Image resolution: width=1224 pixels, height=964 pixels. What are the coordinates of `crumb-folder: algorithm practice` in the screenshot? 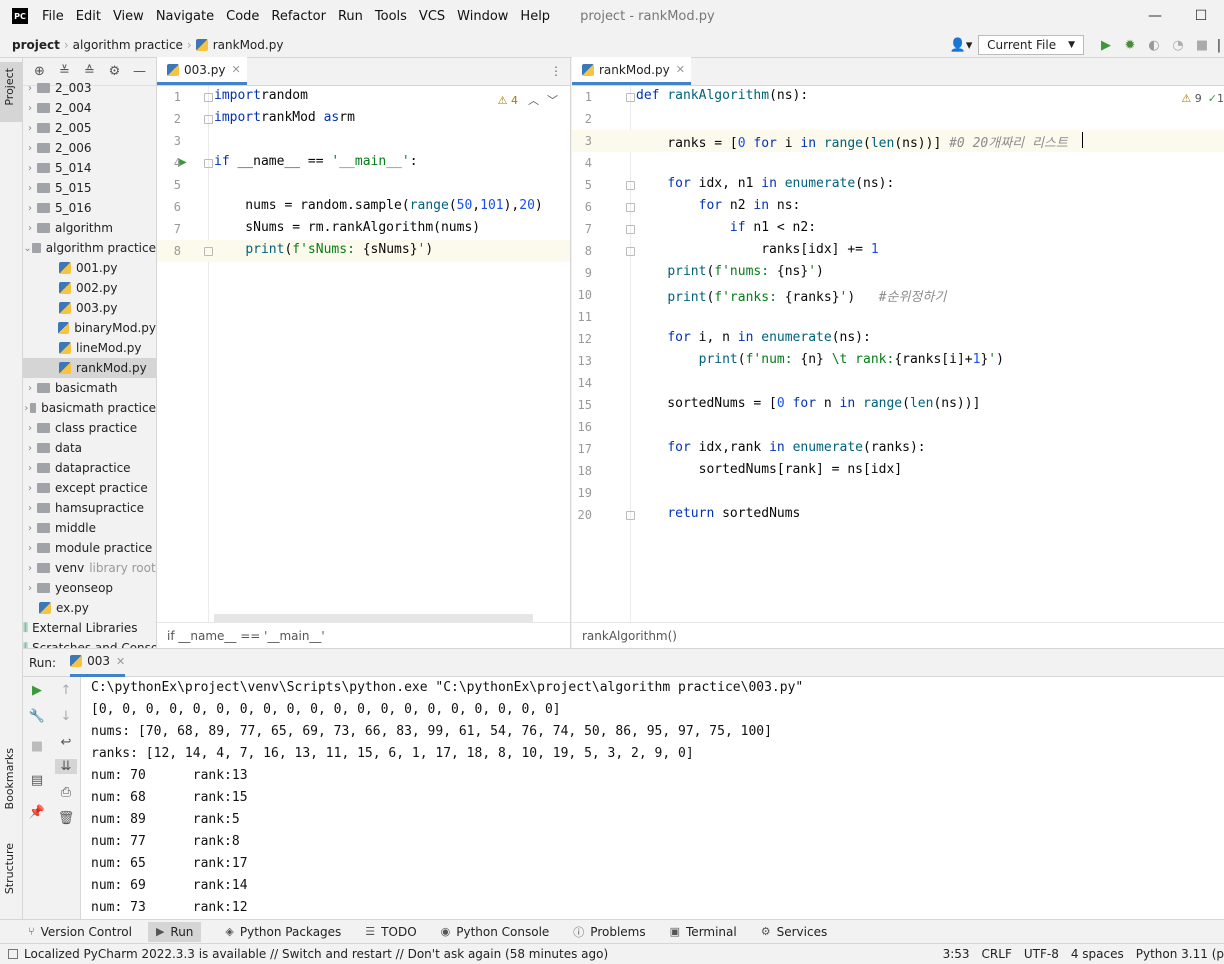 It's located at (128, 45).